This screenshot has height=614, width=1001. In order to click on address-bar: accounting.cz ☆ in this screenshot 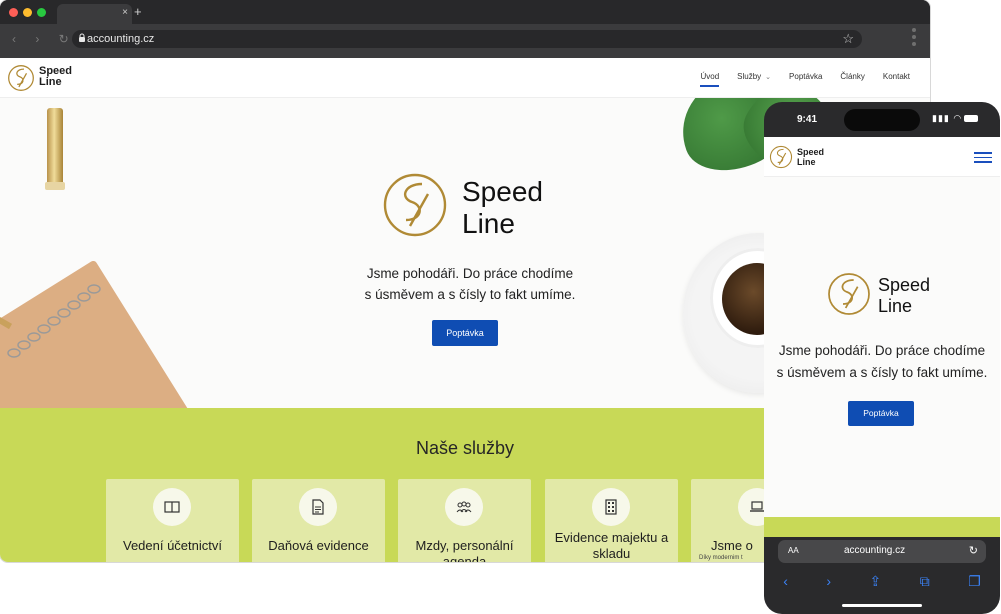, I will do `click(467, 39)`.